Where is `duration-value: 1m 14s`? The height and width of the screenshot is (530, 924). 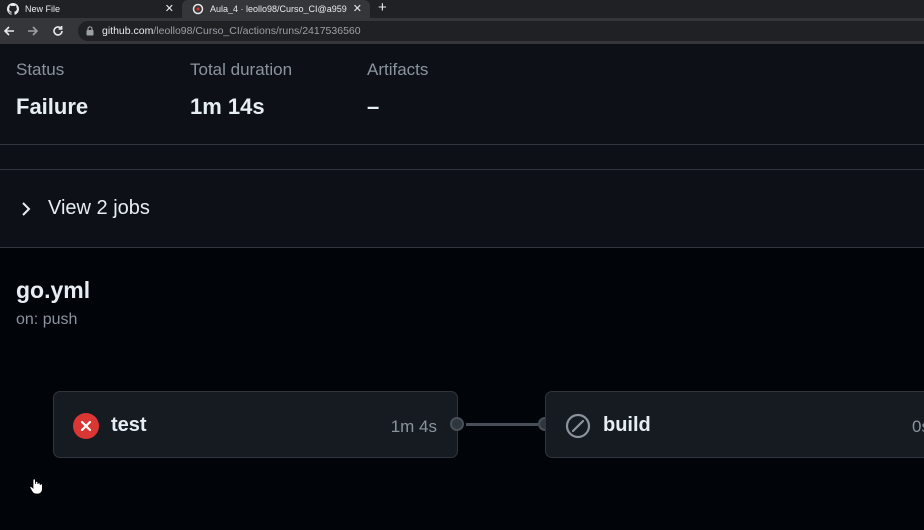 duration-value: 1m 14s is located at coordinates (227, 106).